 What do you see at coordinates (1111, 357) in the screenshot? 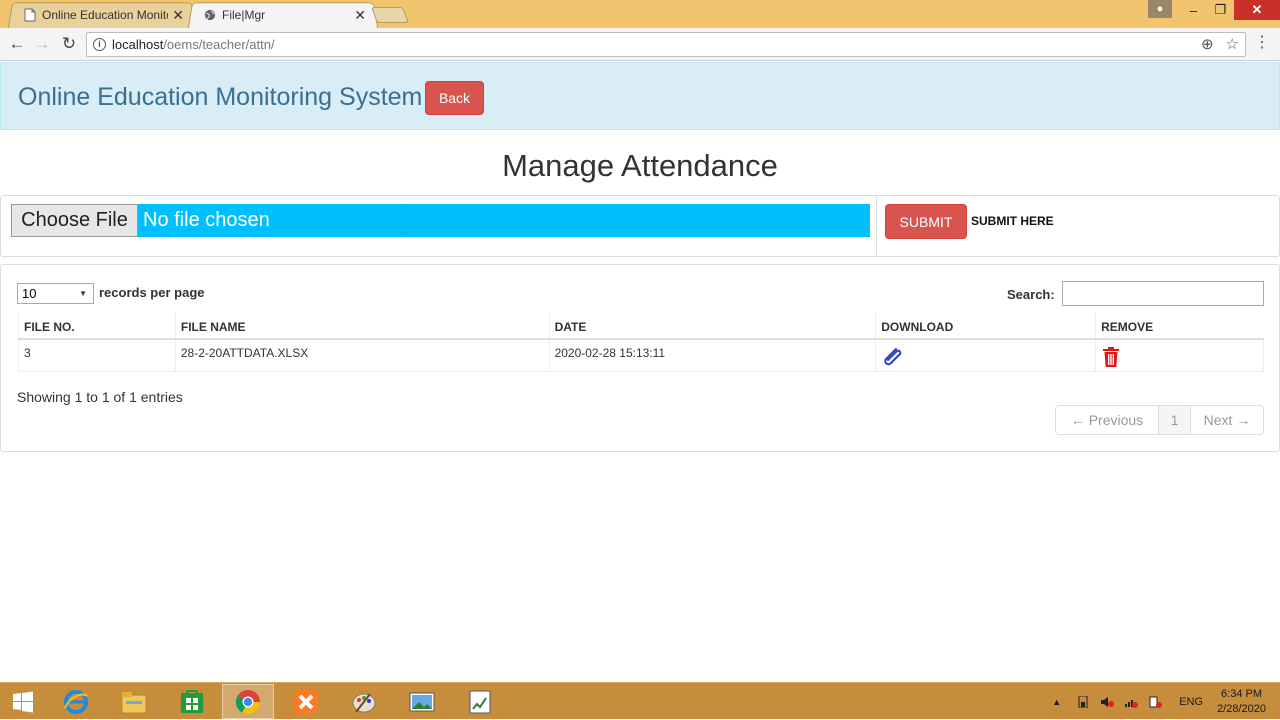
I see `trash-icon` at bounding box center [1111, 357].